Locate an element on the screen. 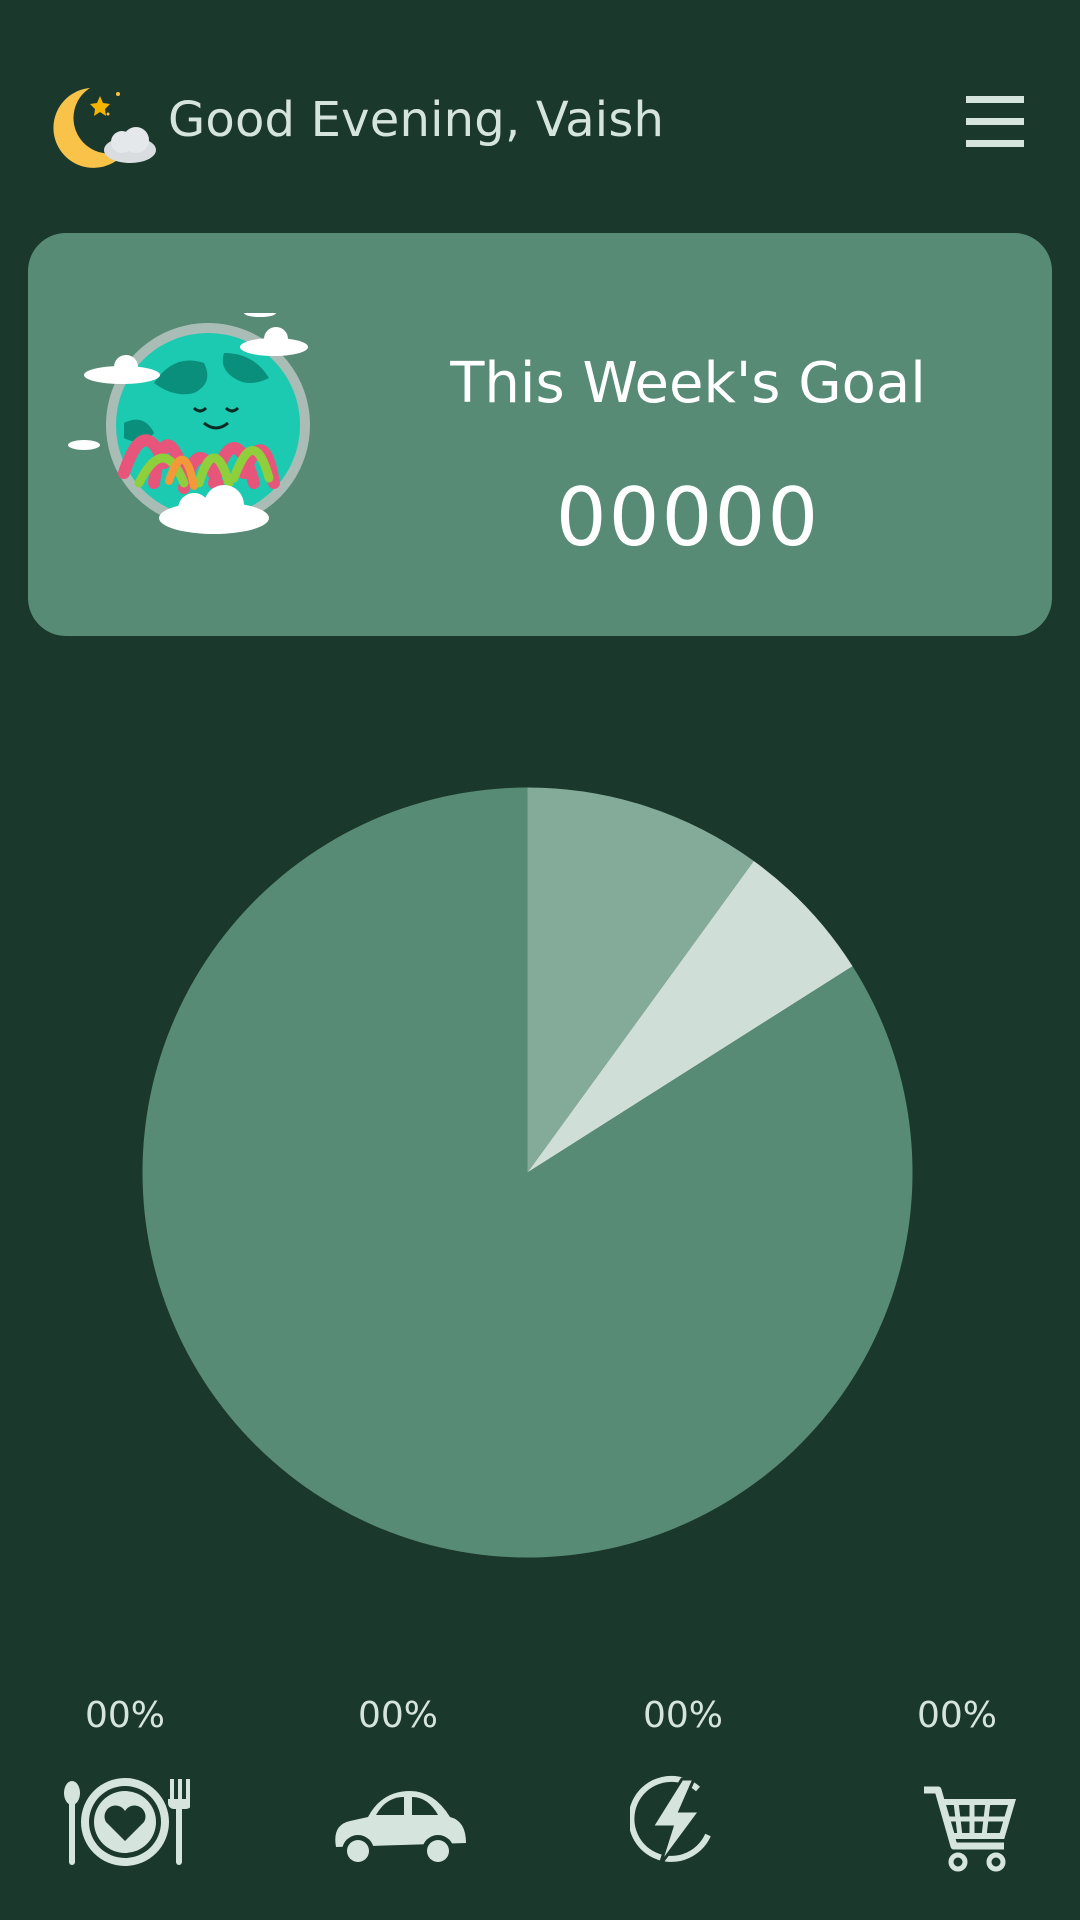 This screenshot has height=1920, width=1080. transport-percent: 00% is located at coordinates (397, 1715).